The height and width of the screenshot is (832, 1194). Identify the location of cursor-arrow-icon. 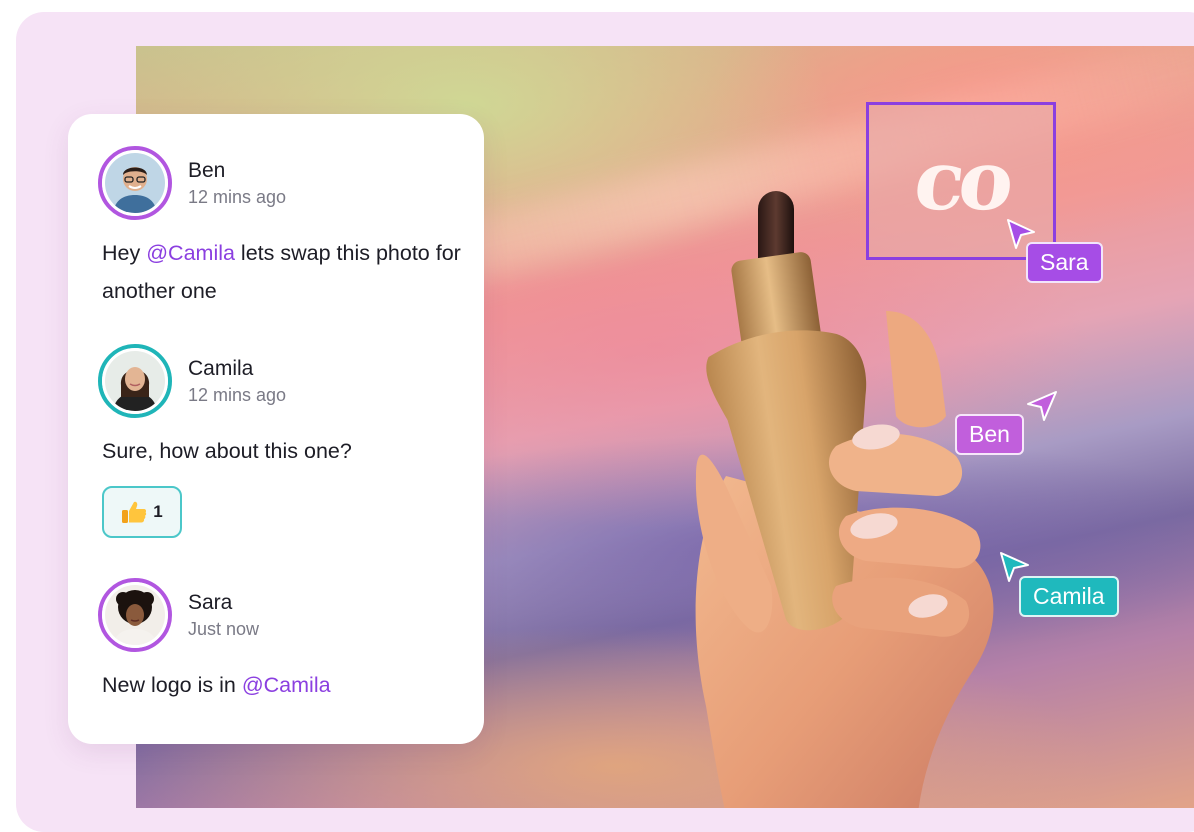
(1042, 406).